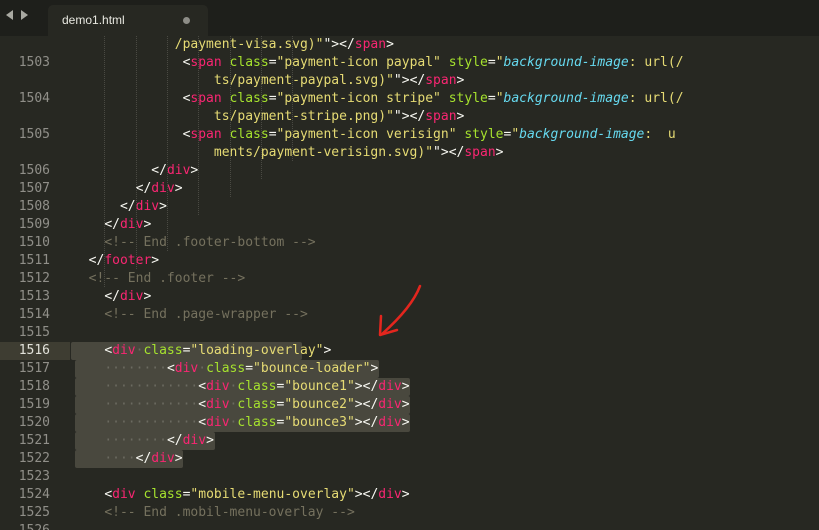  I want to click on line-number: 1515, so click(34, 332).